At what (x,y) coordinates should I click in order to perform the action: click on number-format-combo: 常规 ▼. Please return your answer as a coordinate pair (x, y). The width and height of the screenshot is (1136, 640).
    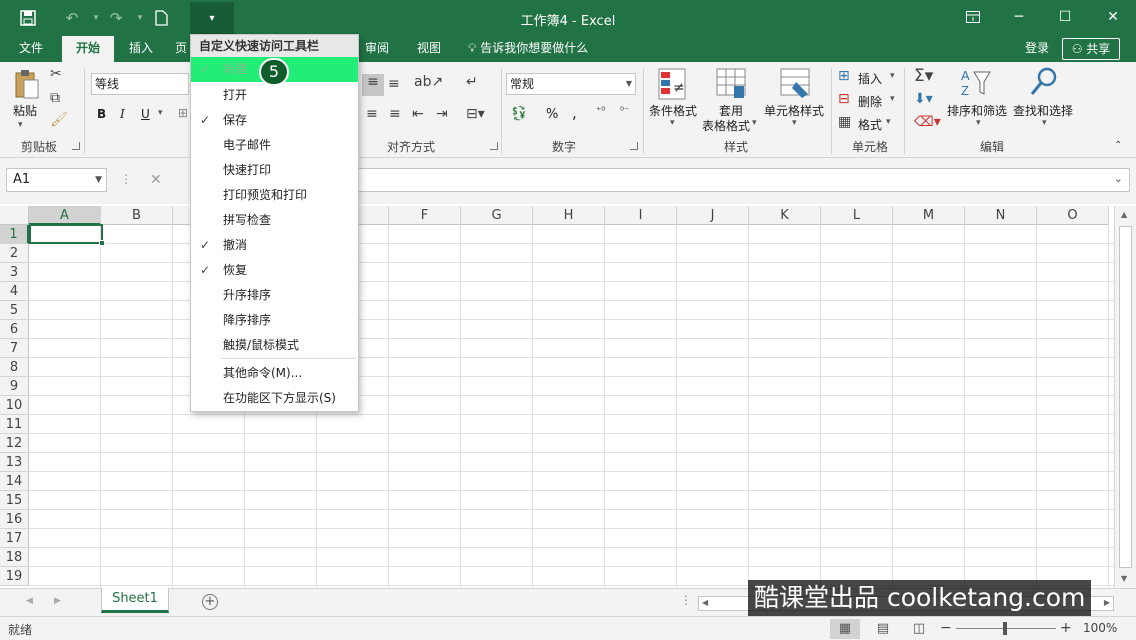
    Looking at the image, I should click on (571, 84).